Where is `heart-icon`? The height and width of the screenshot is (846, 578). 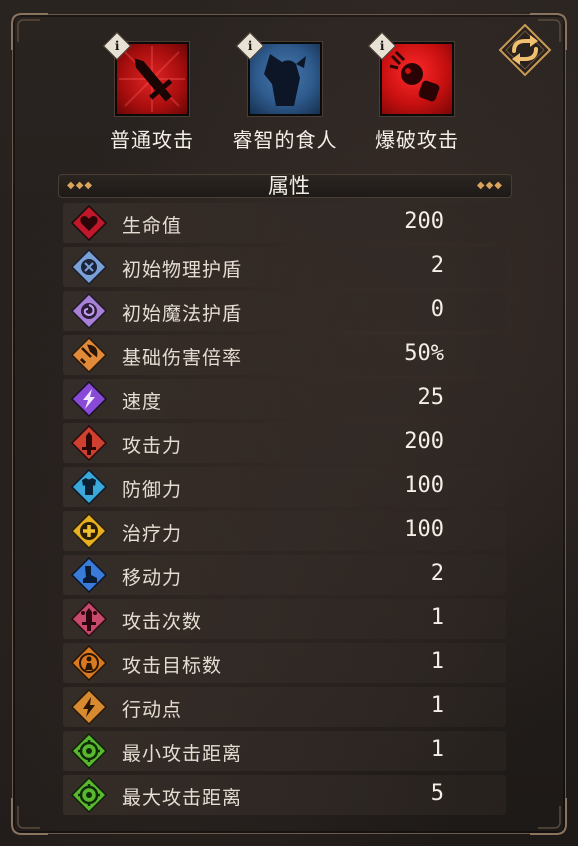
heart-icon is located at coordinates (89, 223).